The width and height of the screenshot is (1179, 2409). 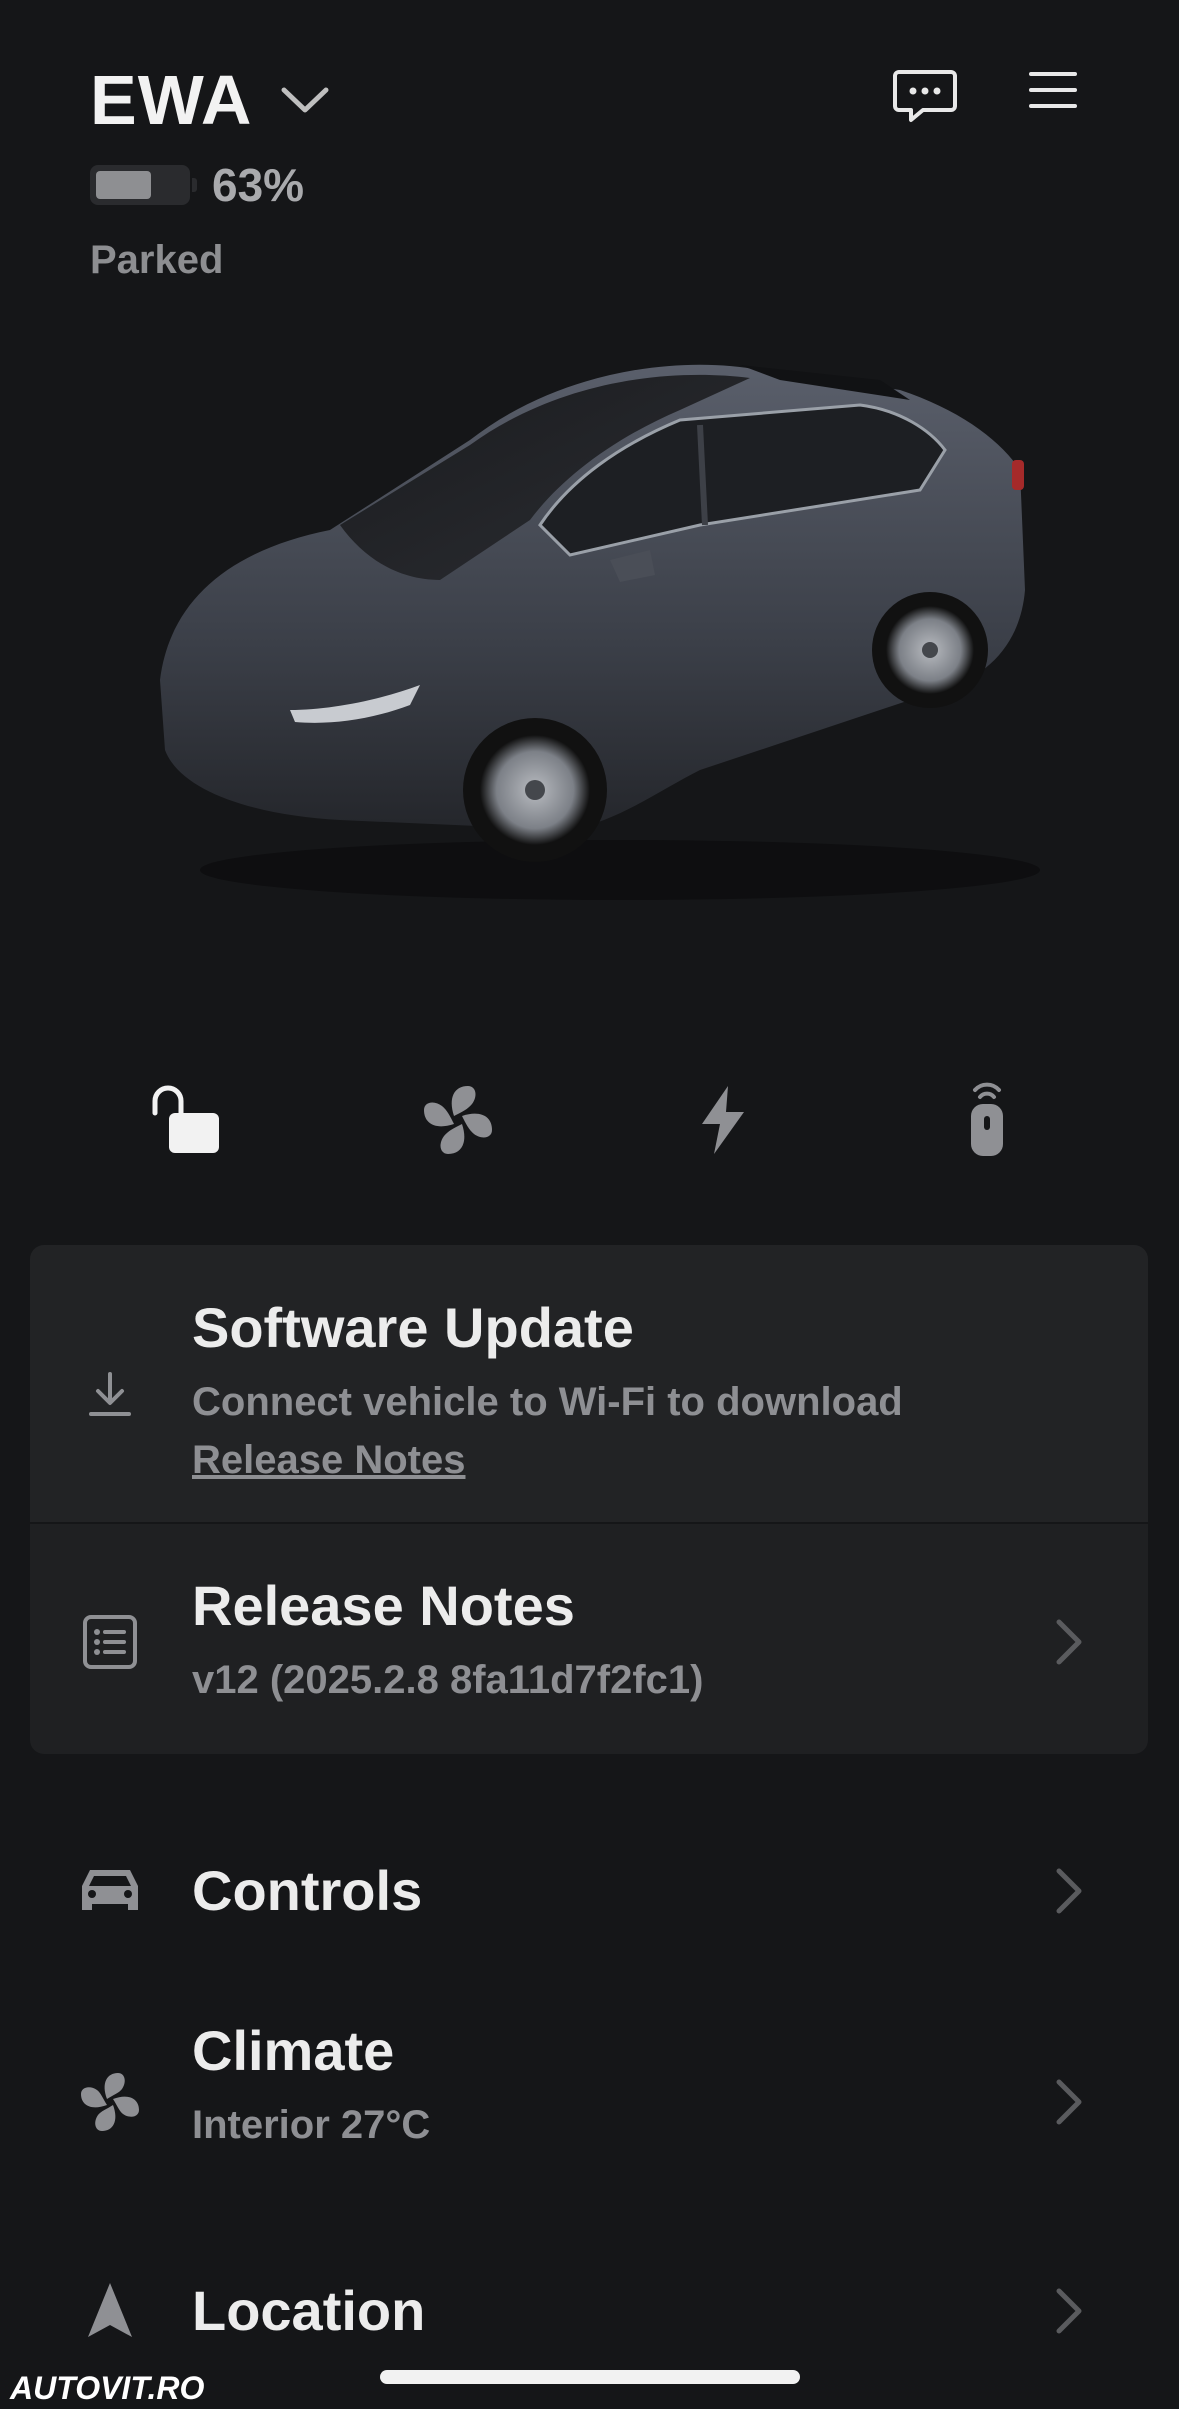 What do you see at coordinates (311, 2125) in the screenshot?
I see `climate-interior-temp: Interior 27°C` at bounding box center [311, 2125].